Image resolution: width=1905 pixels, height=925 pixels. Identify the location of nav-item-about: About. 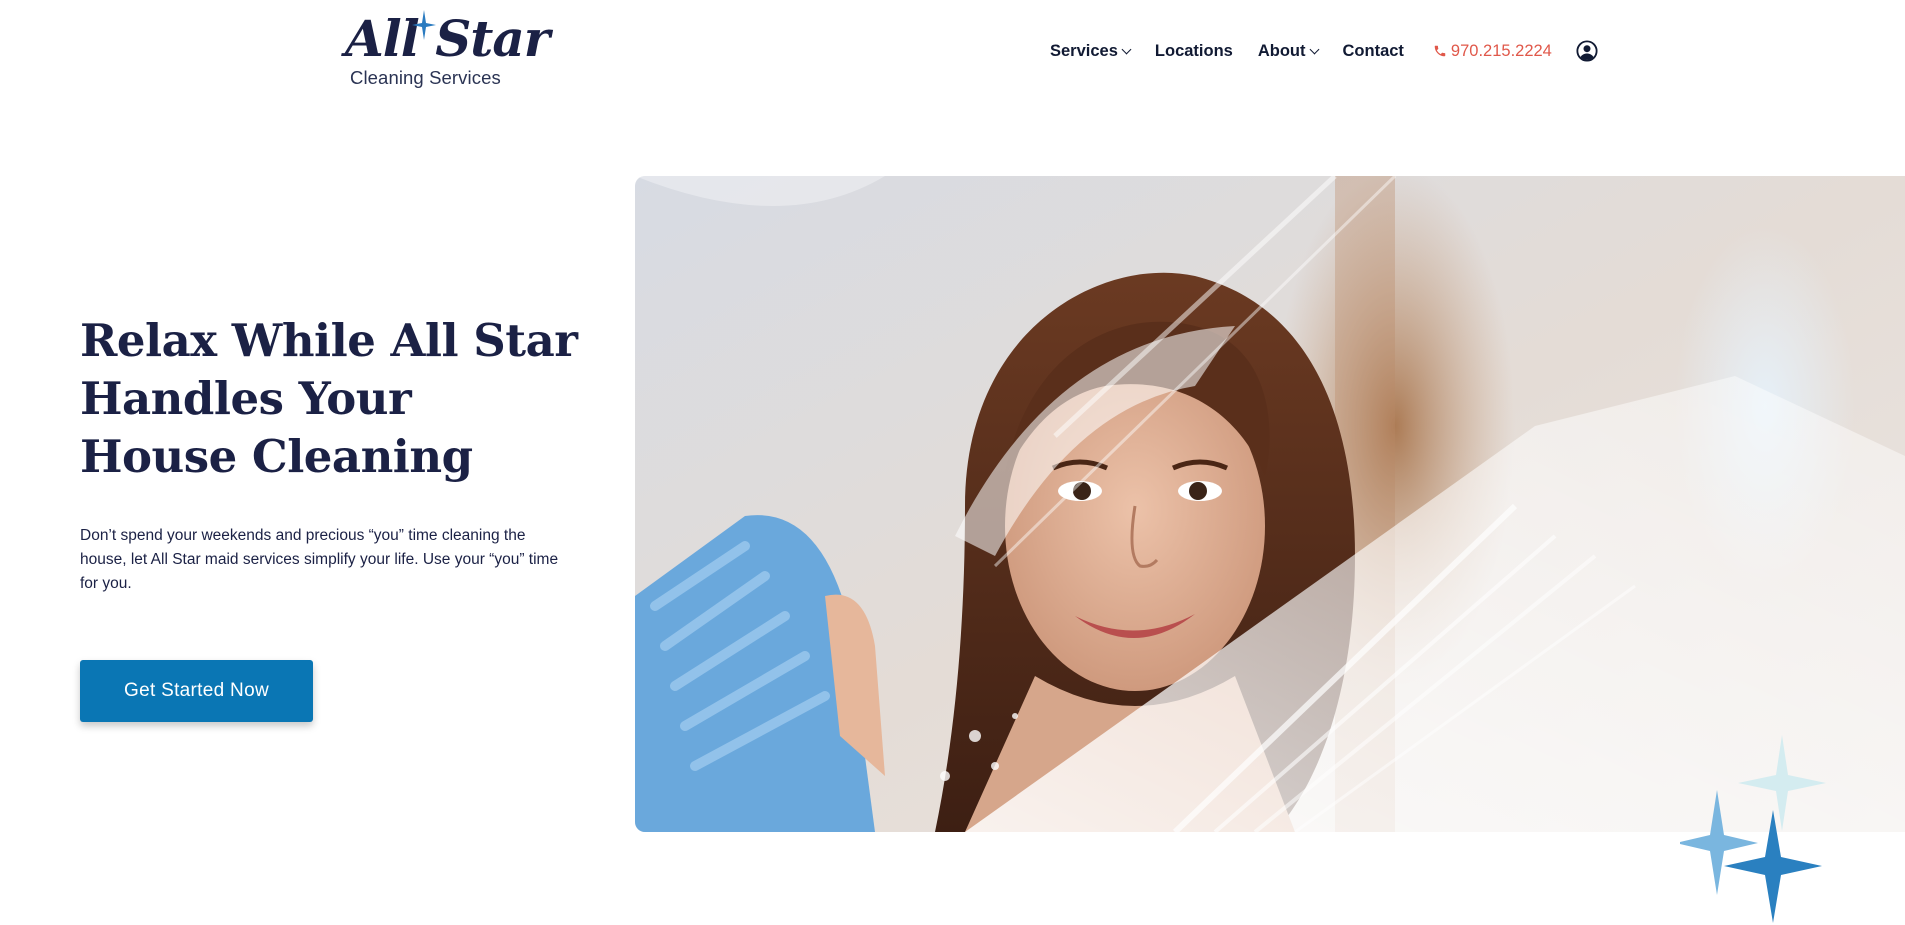
(1288, 51).